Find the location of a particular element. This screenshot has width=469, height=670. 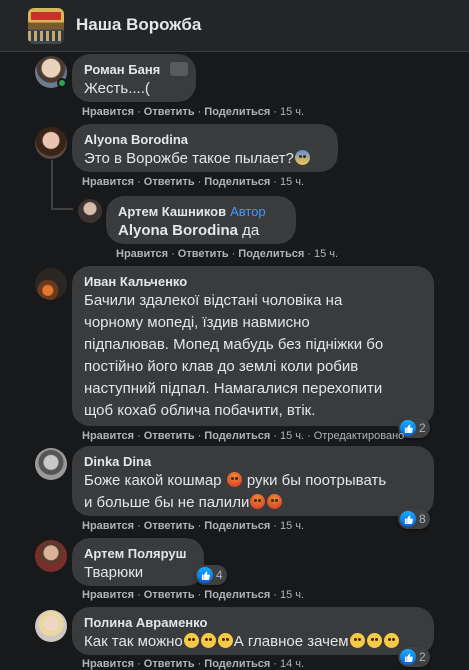

comment-bubble: Артем Поляруш Тварюки is located at coordinates (138, 562).